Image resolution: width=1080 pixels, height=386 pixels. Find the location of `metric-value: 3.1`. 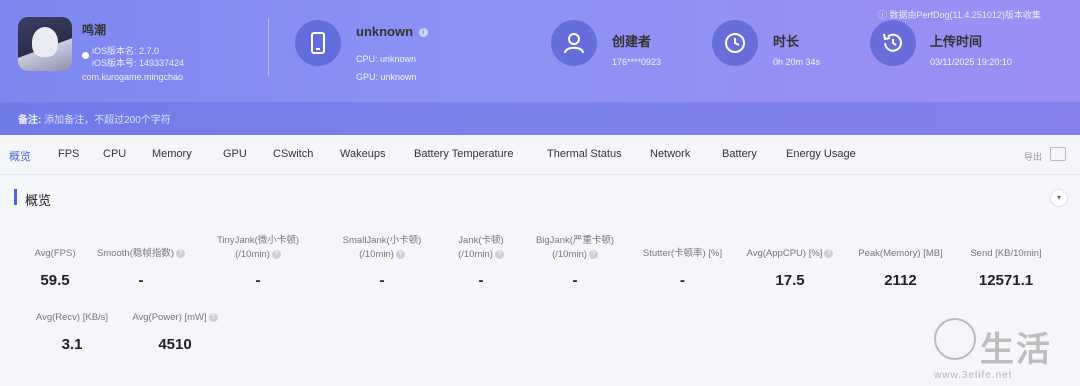

metric-value: 3.1 is located at coordinates (72, 344).